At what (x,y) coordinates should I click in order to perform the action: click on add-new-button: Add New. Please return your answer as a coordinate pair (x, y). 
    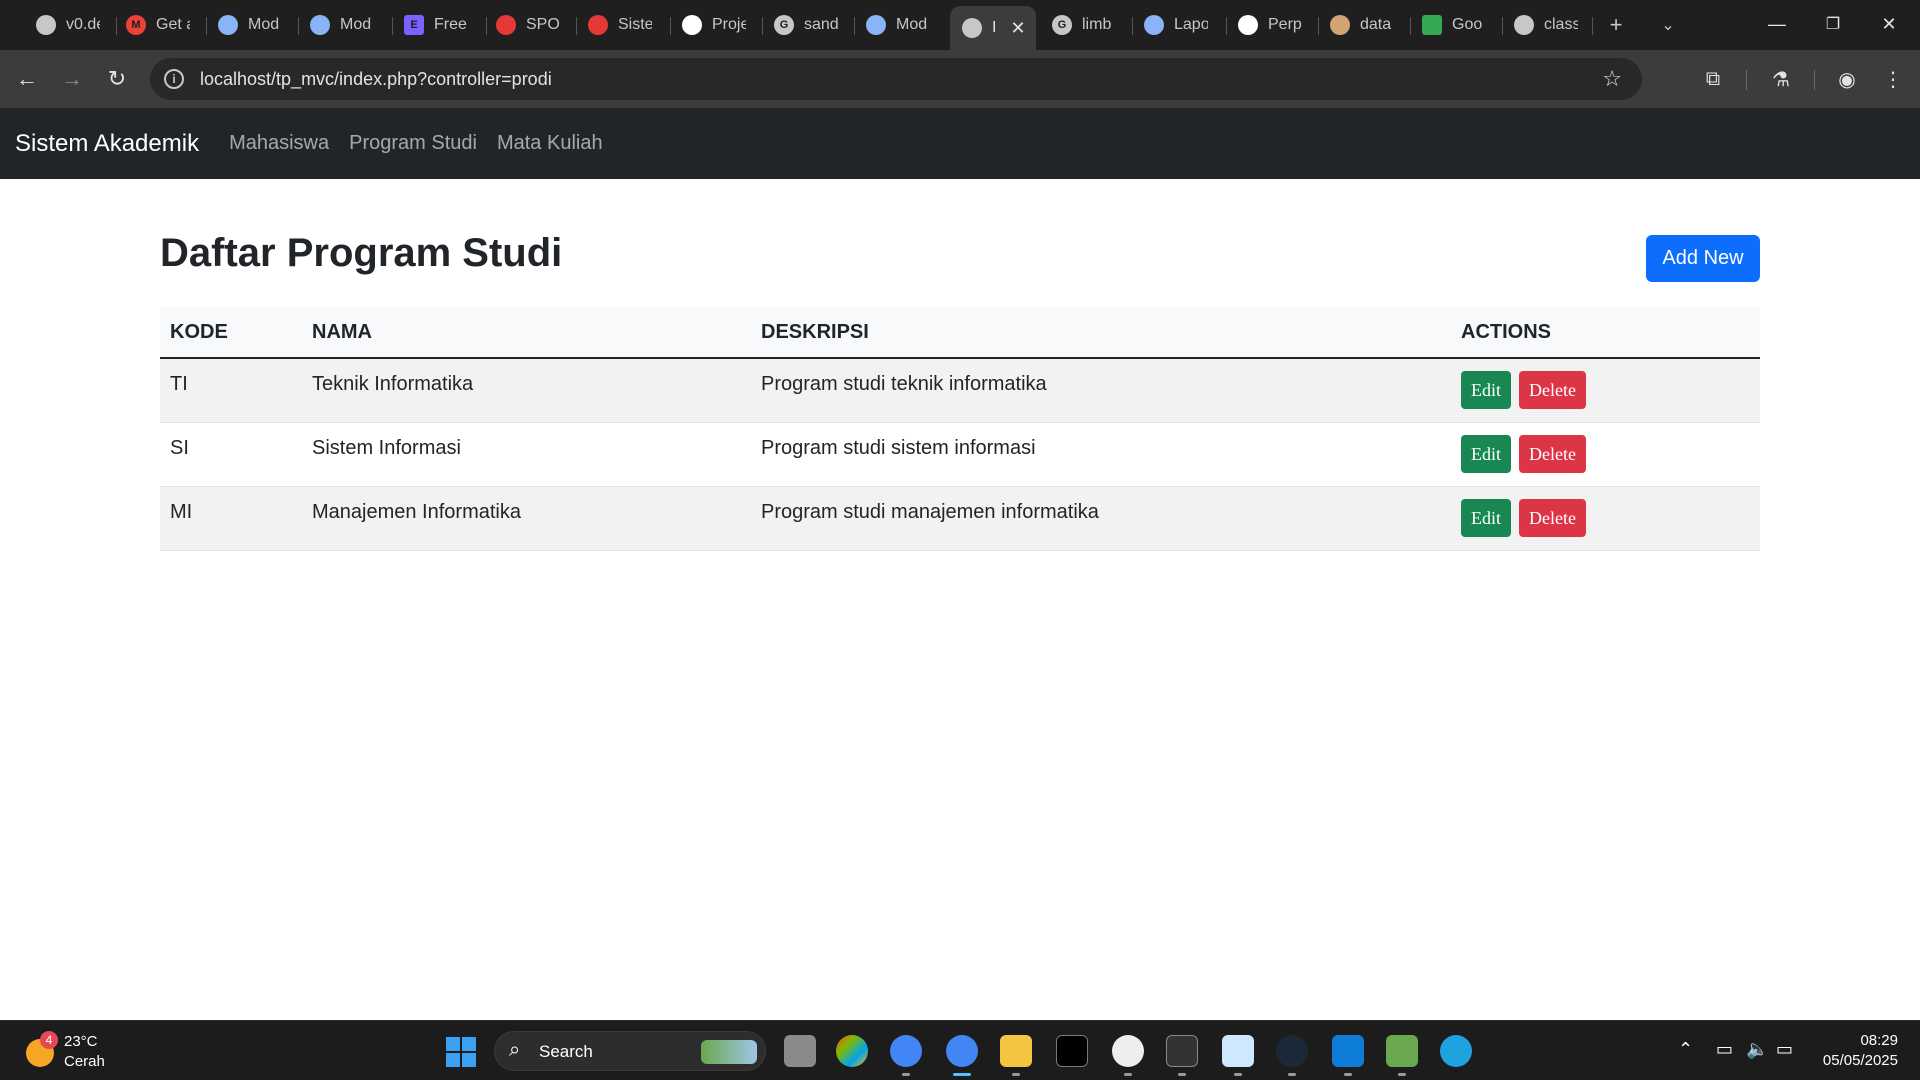
    Looking at the image, I should click on (1703, 258).